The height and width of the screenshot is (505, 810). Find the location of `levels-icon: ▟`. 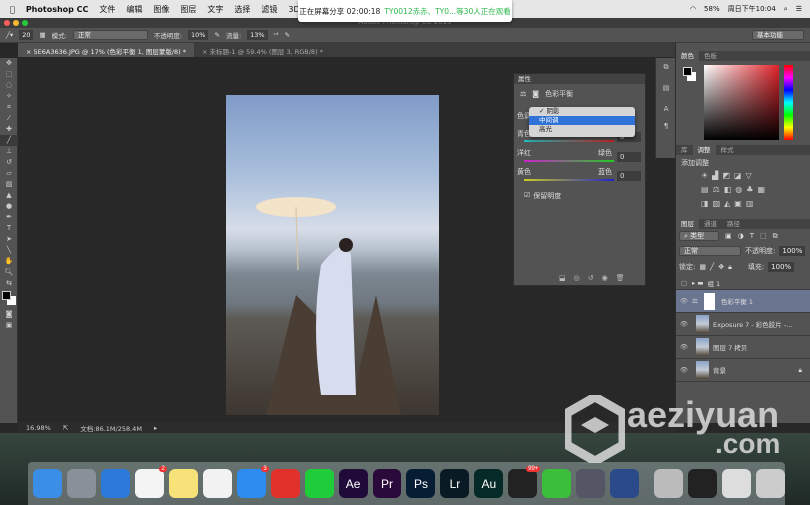

levels-icon: ▟ is located at coordinates (717, 175).